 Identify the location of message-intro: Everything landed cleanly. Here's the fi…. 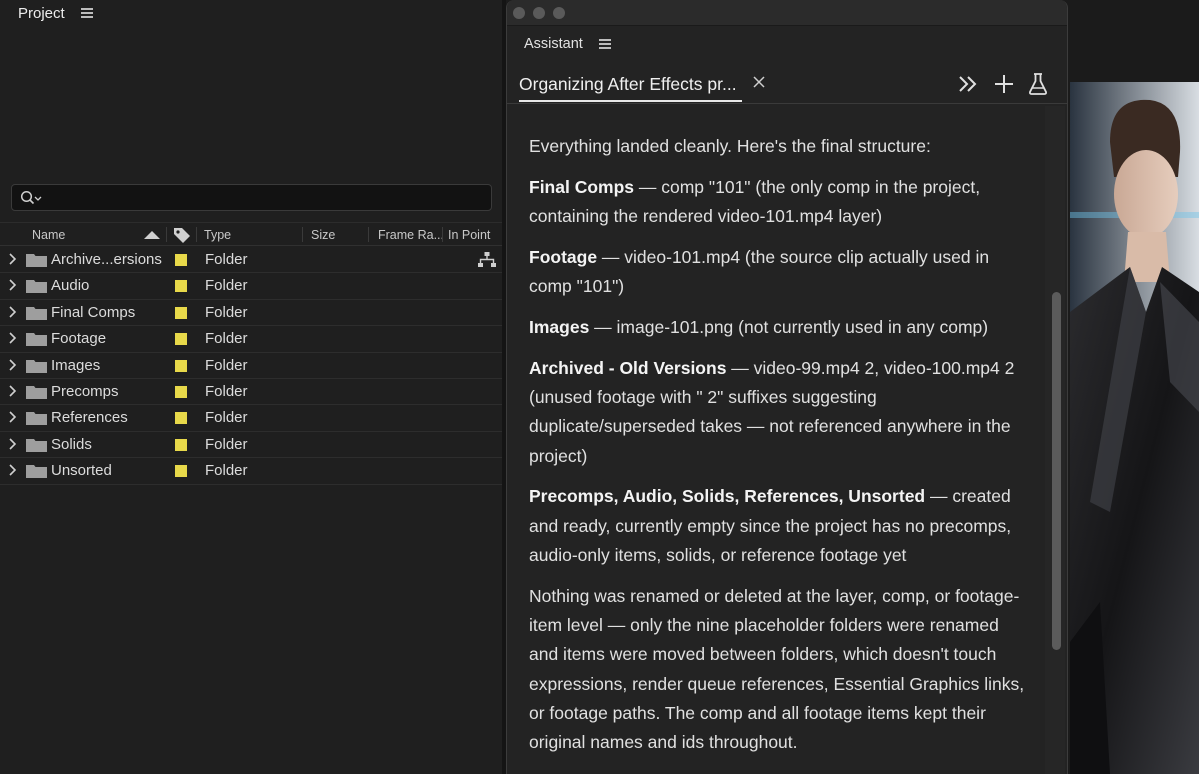
(730, 146).